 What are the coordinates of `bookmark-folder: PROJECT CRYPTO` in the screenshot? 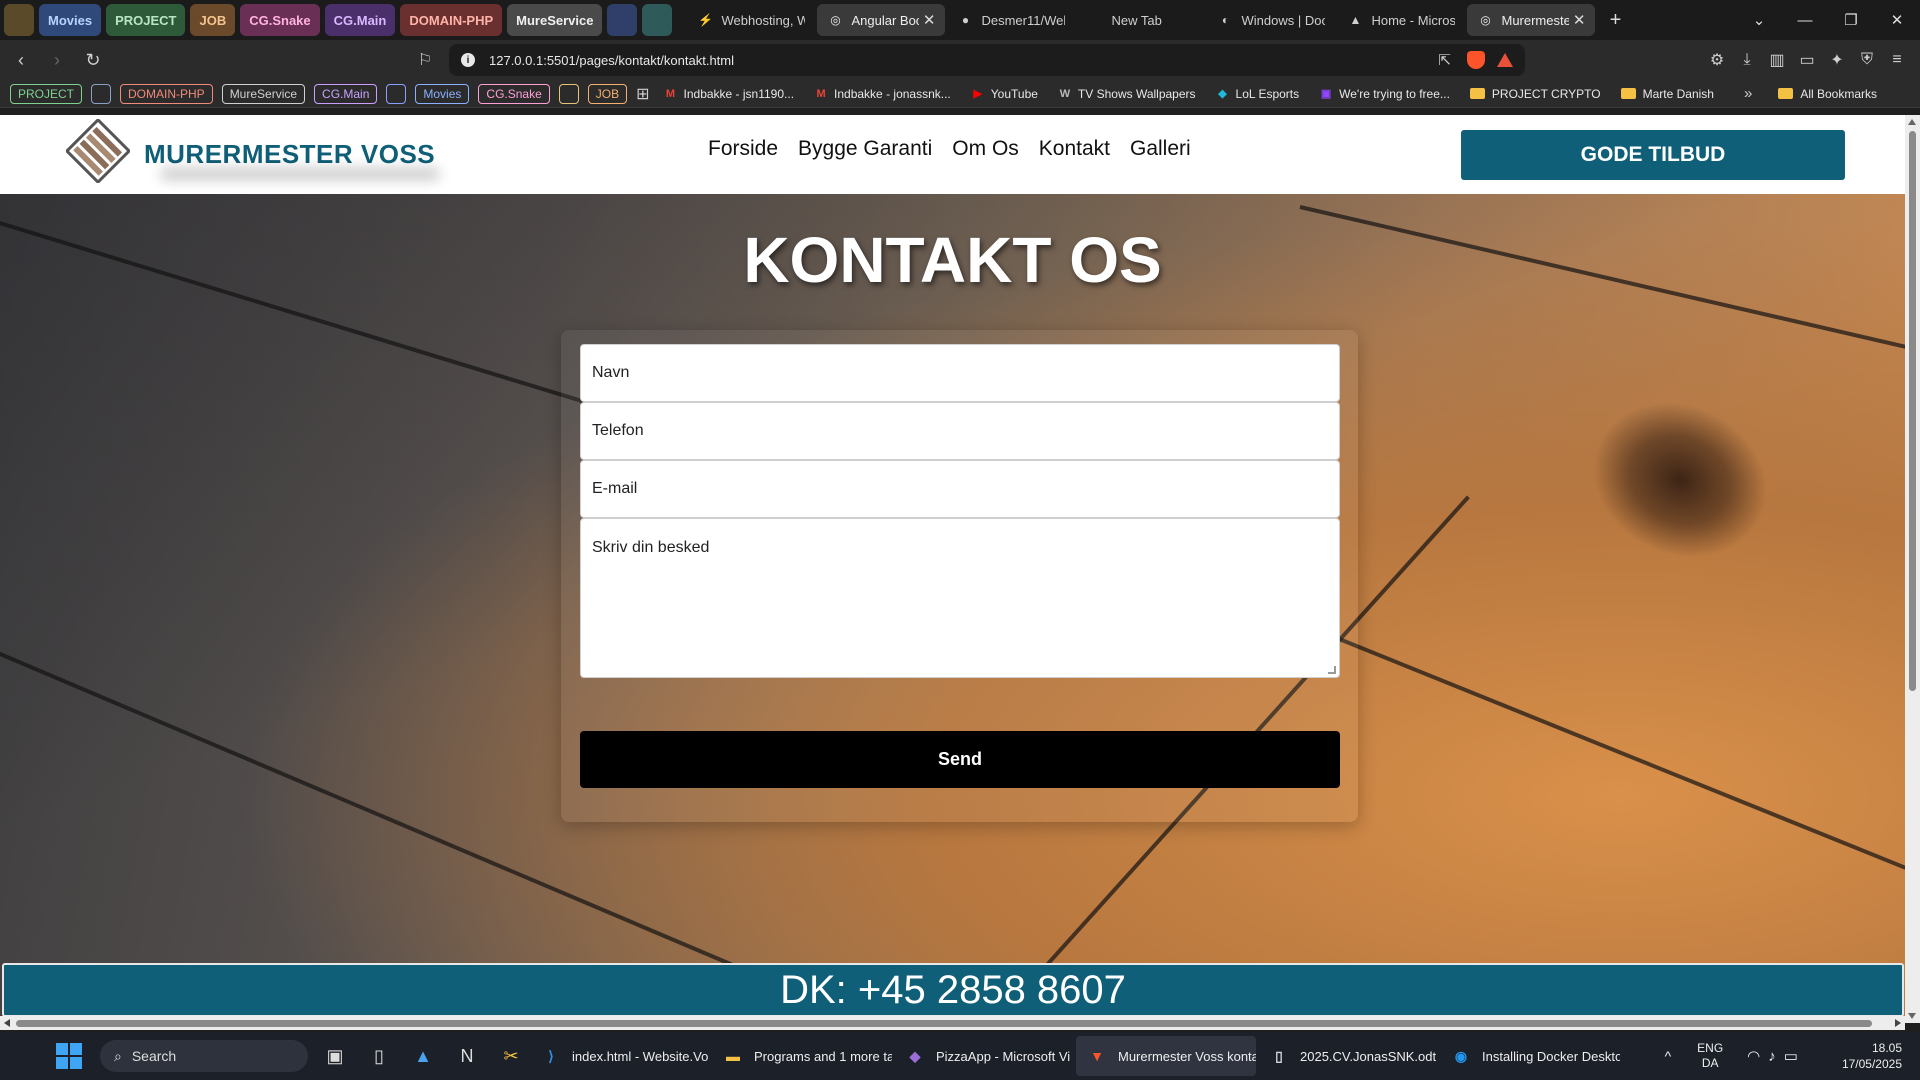 It's located at (1535, 94).